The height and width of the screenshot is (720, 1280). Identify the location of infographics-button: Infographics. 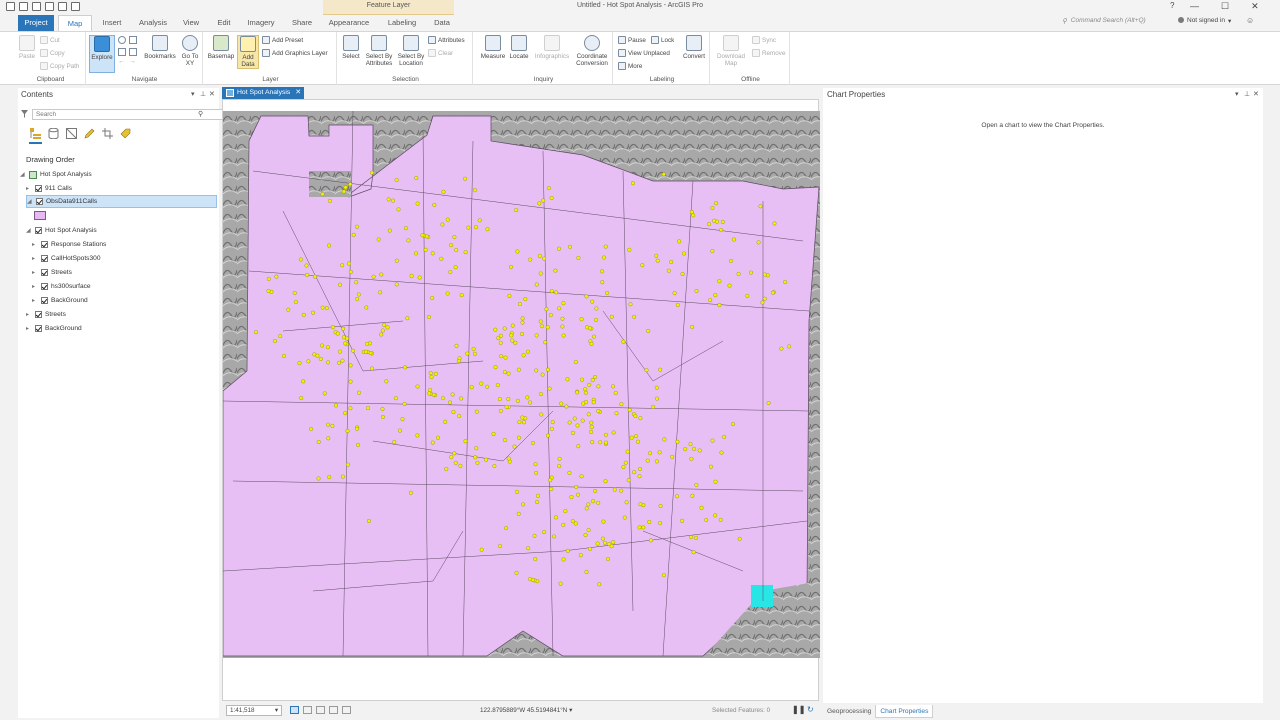
(552, 47).